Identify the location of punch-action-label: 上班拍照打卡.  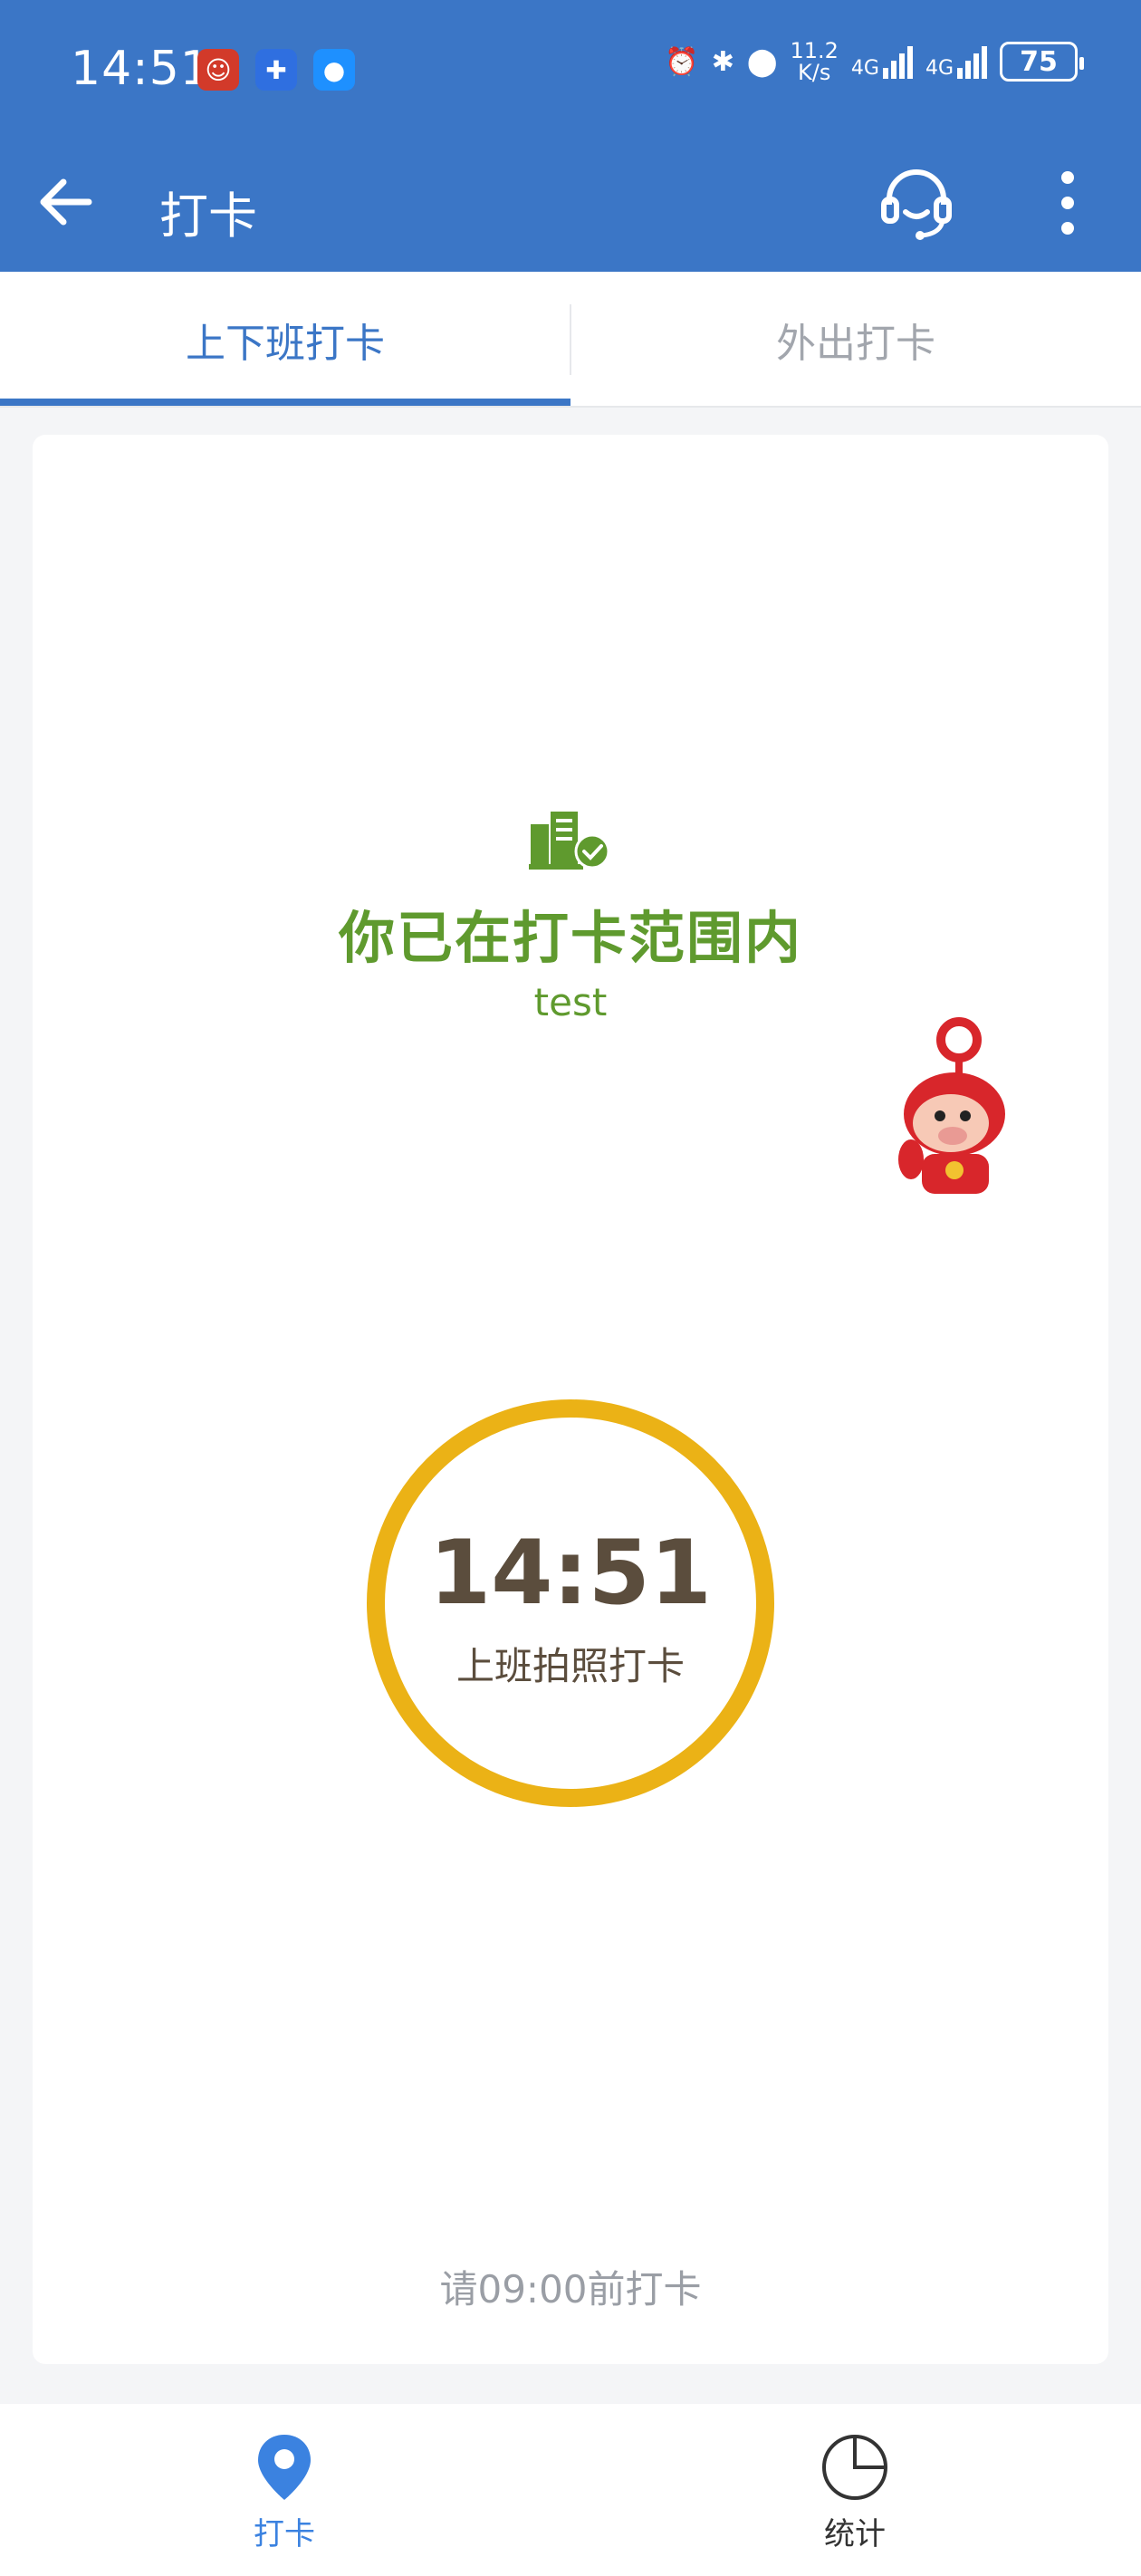
(570, 1666).